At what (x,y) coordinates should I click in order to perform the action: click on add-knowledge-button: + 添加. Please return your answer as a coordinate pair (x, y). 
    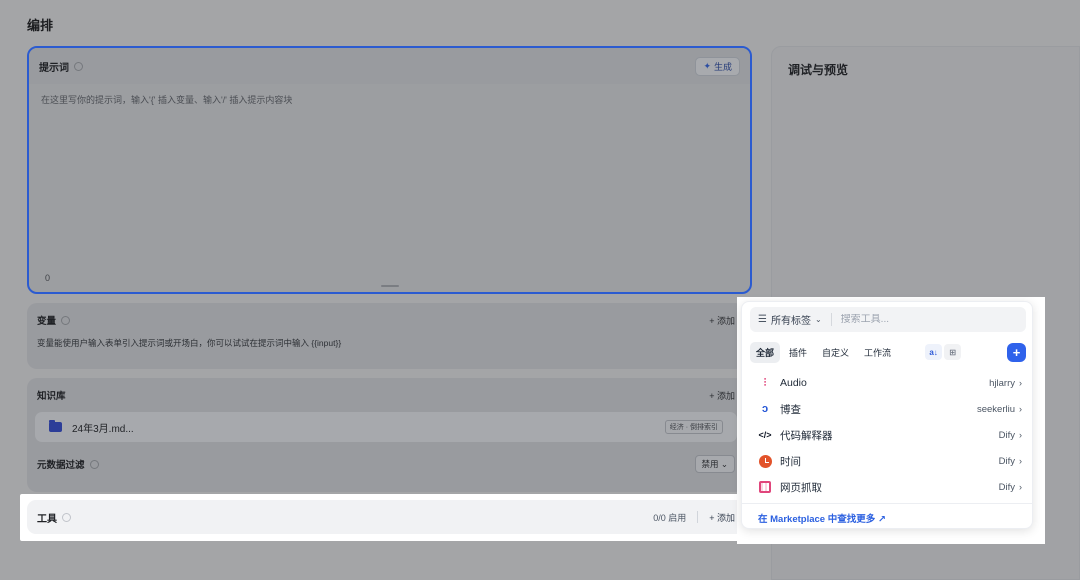
    Looking at the image, I should click on (722, 395).